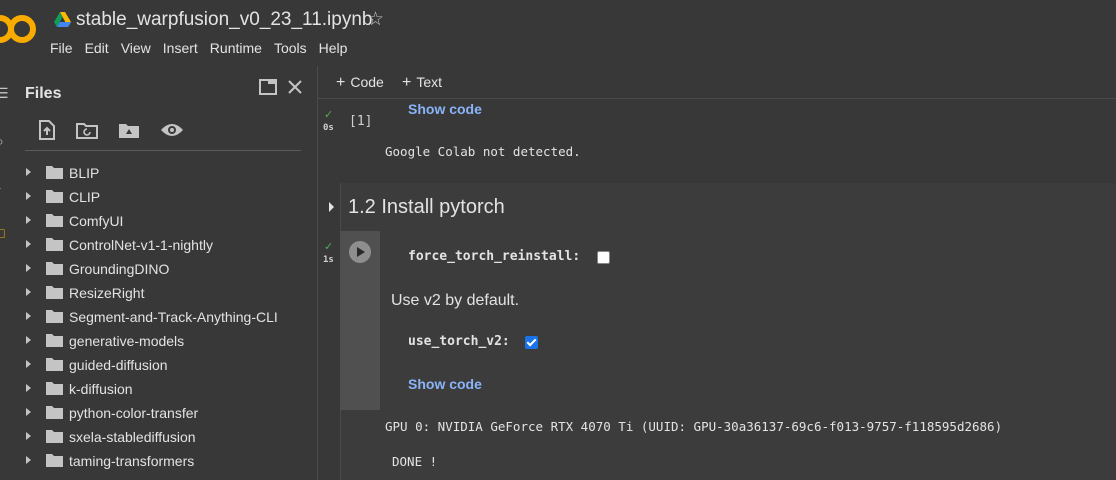  I want to click on google-drive-icon, so click(62, 19).